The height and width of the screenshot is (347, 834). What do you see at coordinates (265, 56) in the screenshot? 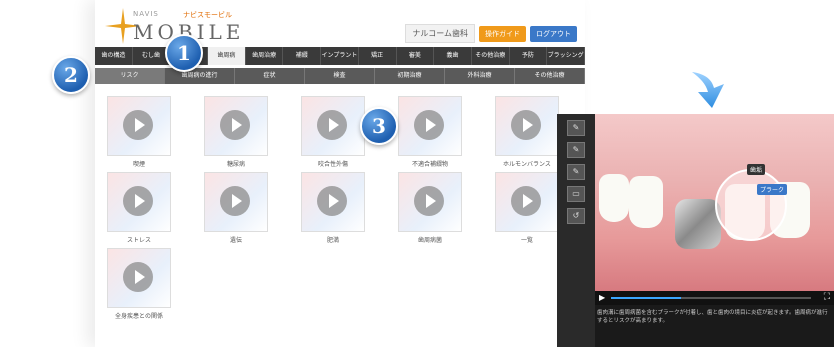
I see `nav-item: 歯周治療` at bounding box center [265, 56].